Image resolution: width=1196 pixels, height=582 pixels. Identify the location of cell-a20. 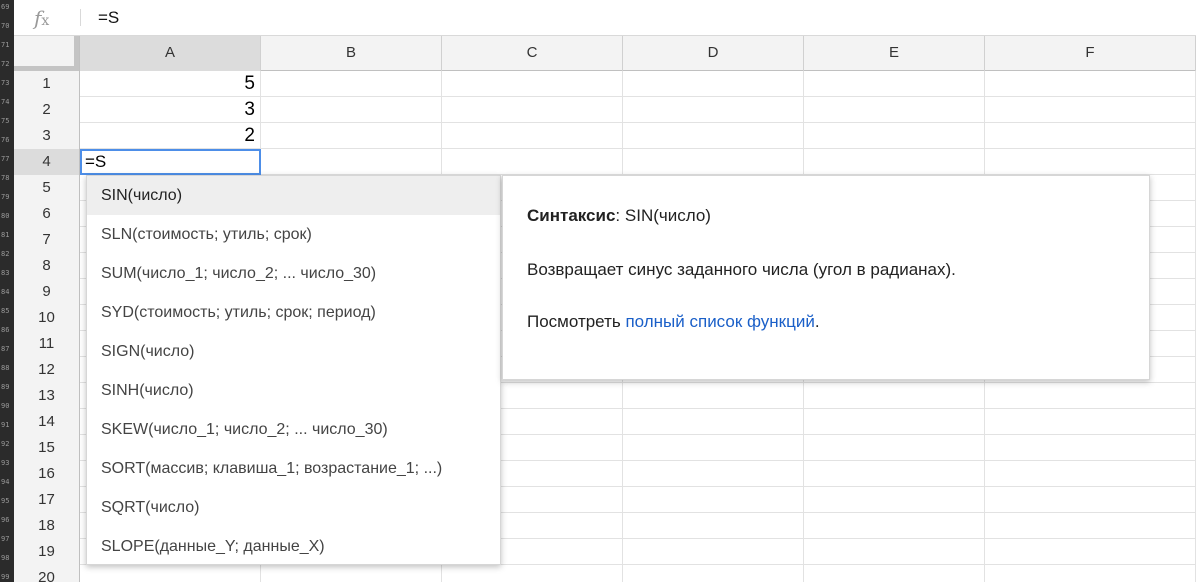
(170, 573).